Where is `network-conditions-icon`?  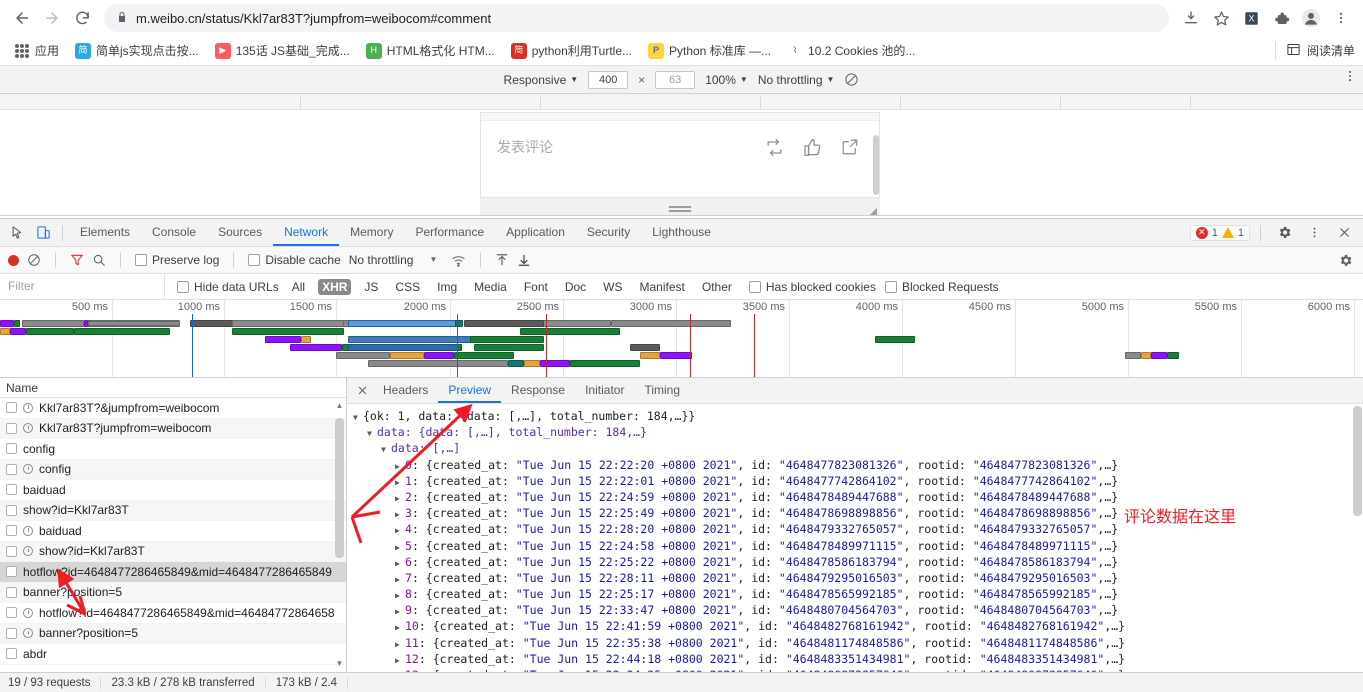
network-conditions-icon is located at coordinates (458, 260).